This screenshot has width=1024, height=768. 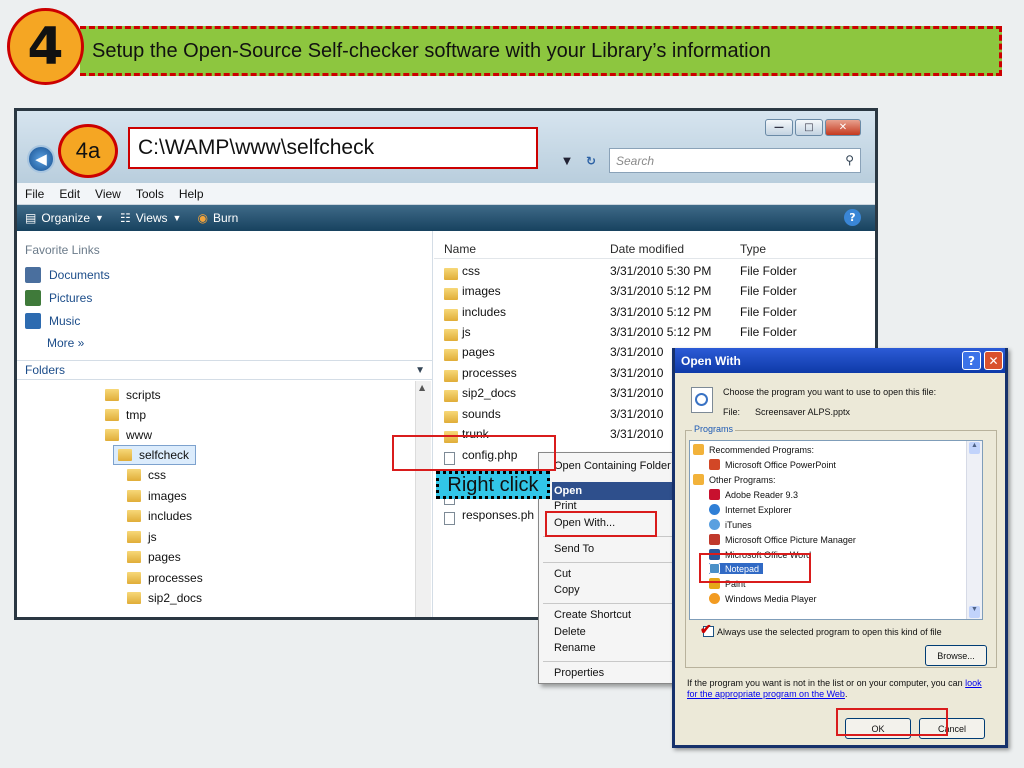 I want to click on more-link: More », so click(x=65, y=343).